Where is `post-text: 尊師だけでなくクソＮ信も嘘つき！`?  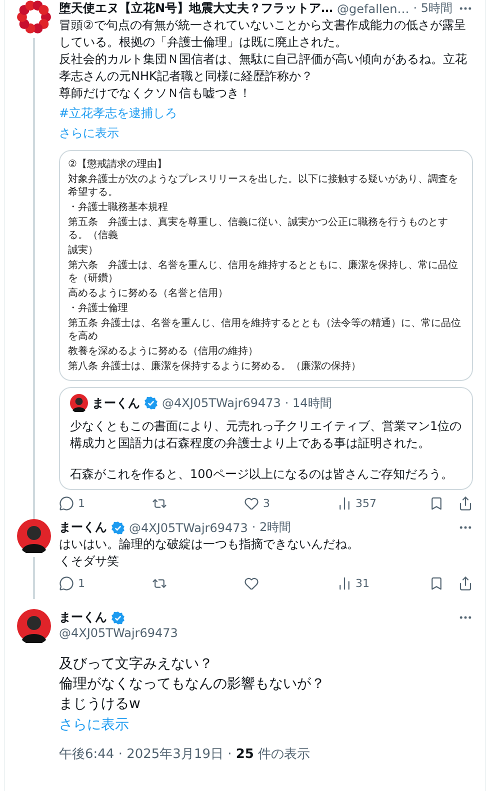 post-text: 尊師だけでなくクソＮ信も嘘つき！ is located at coordinates (155, 93).